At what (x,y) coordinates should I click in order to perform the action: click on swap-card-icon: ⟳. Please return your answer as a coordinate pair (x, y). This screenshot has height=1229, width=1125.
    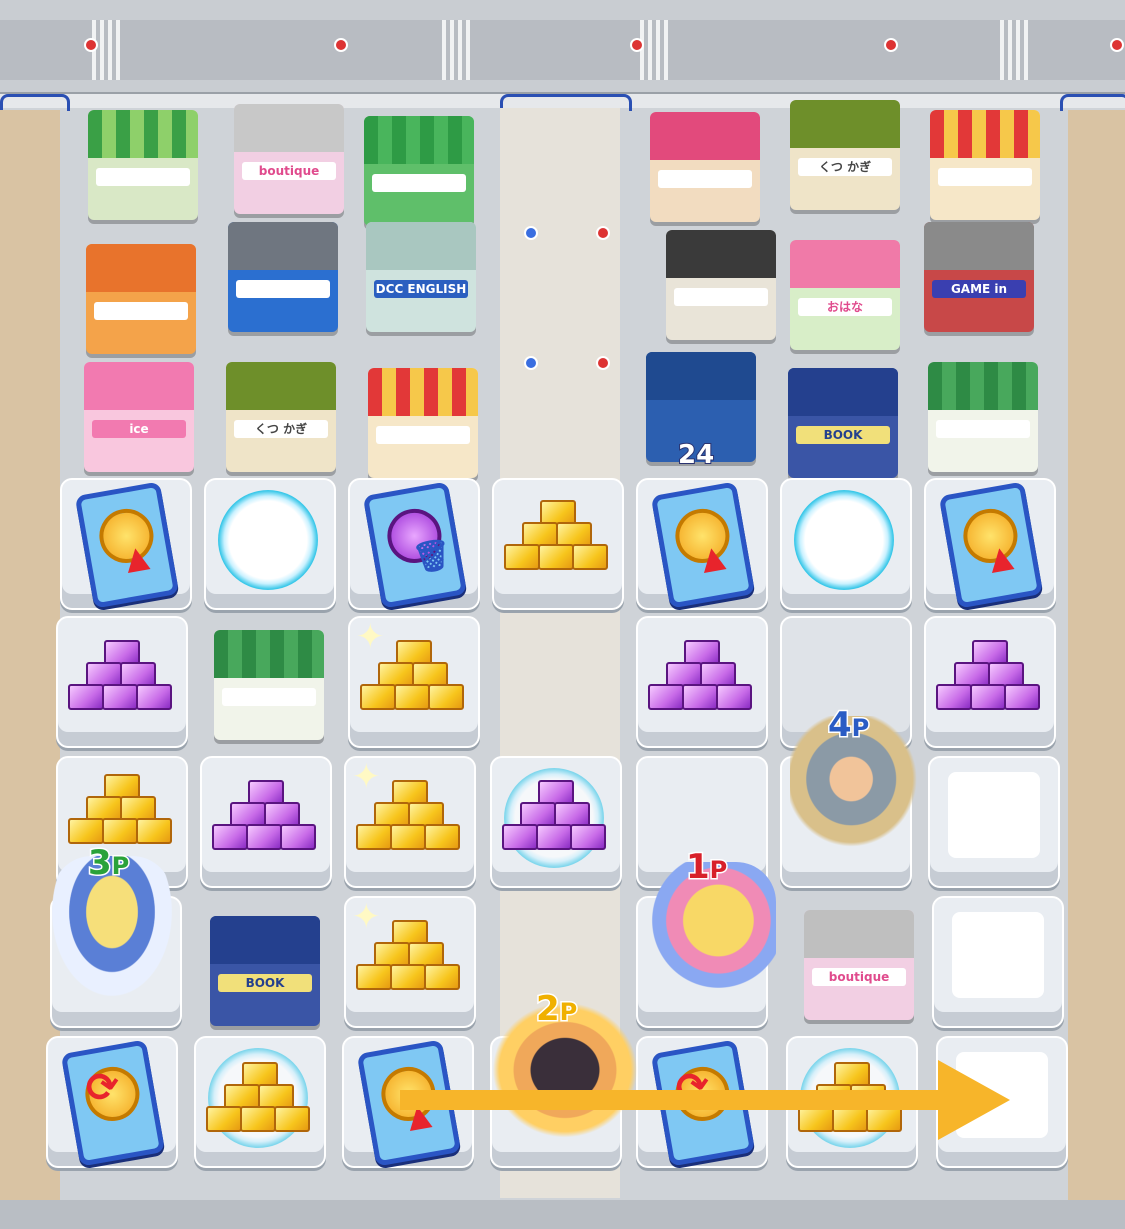
    Looking at the image, I should click on (113, 1103).